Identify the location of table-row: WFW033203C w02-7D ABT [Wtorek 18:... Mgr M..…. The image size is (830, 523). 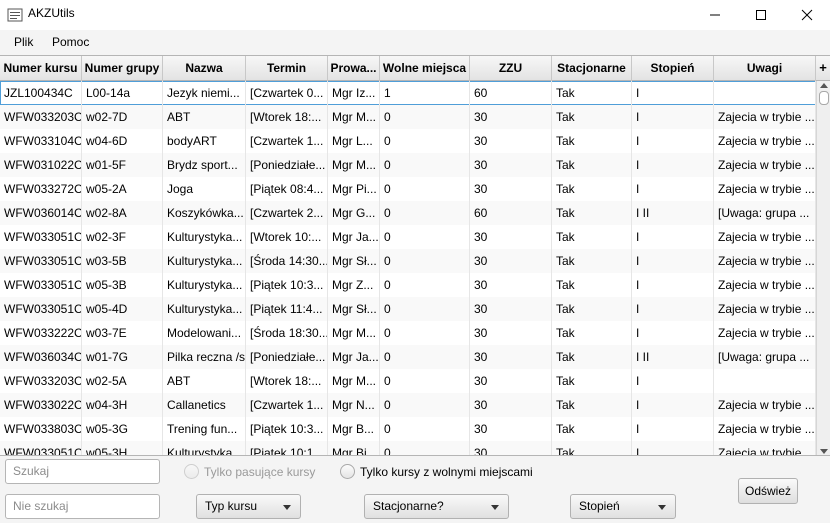
(408, 117).